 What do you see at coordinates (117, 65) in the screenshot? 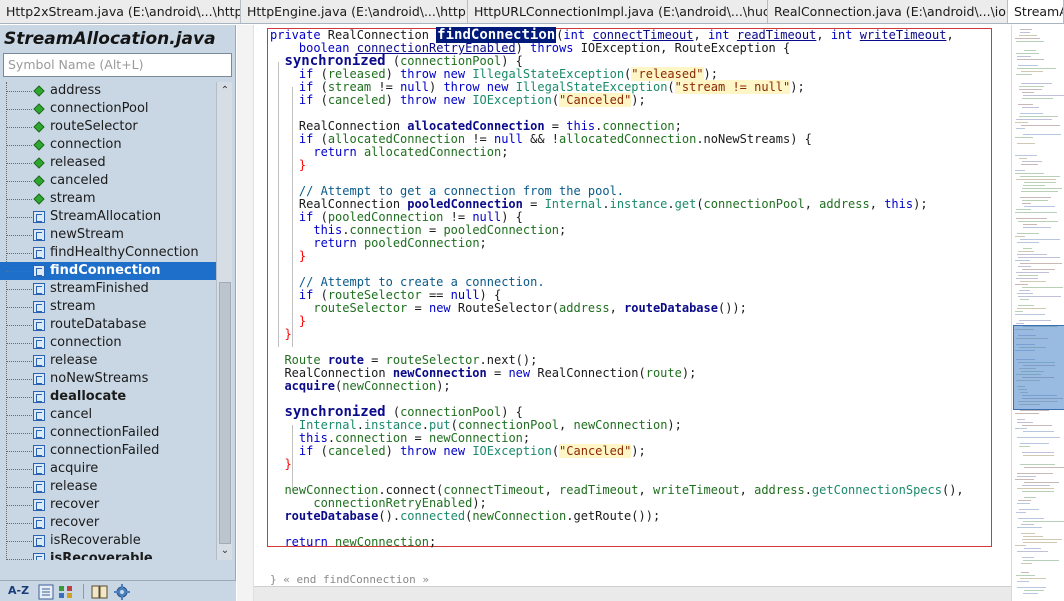
I see `symbol-search-input: Symbol Name (Alt+L)` at bounding box center [117, 65].